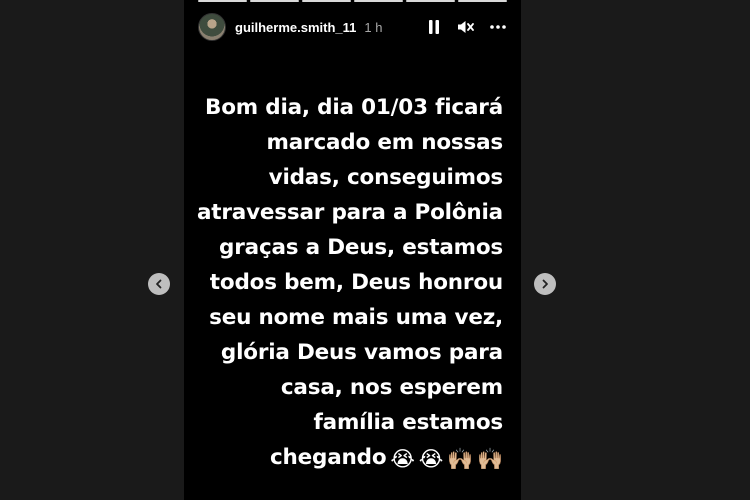 The width and height of the screenshot is (750, 500). I want to click on more-options-button, so click(498, 27).